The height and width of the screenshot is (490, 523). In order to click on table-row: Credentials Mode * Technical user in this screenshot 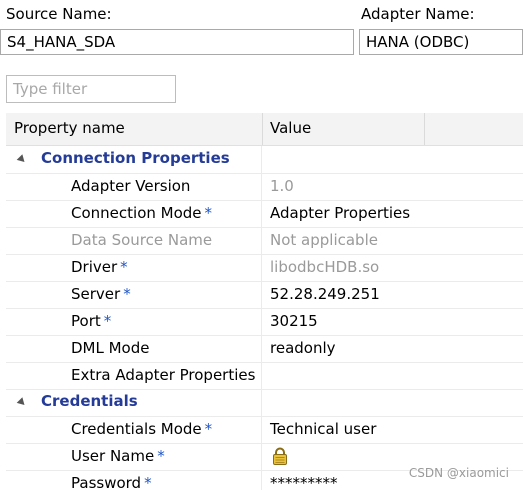, I will do `click(264, 430)`.